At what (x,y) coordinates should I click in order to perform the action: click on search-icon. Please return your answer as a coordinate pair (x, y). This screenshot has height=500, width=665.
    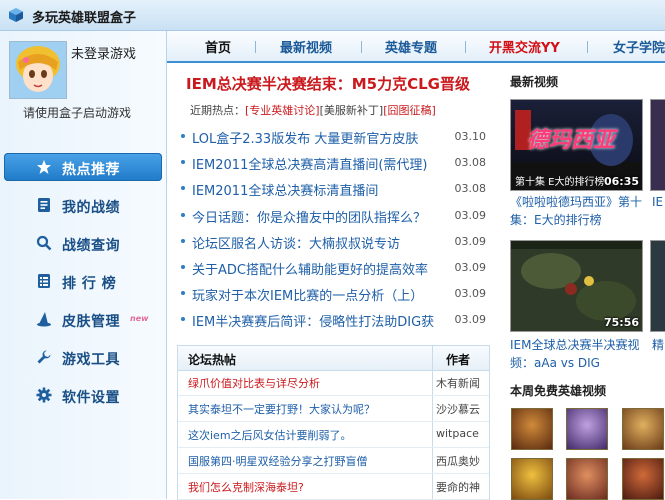
    Looking at the image, I should click on (44, 243).